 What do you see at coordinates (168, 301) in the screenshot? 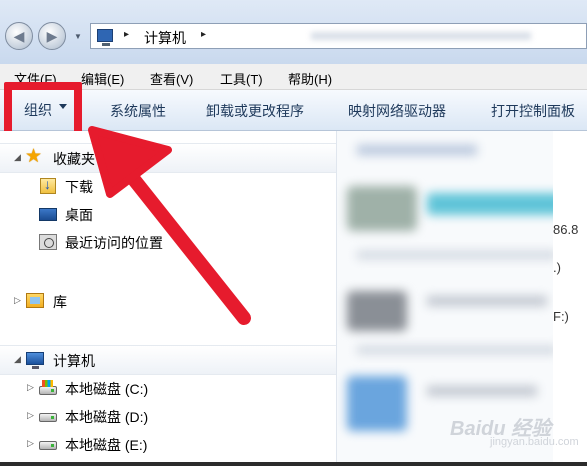
I see `nav-libraries: ▷ 库` at bounding box center [168, 301].